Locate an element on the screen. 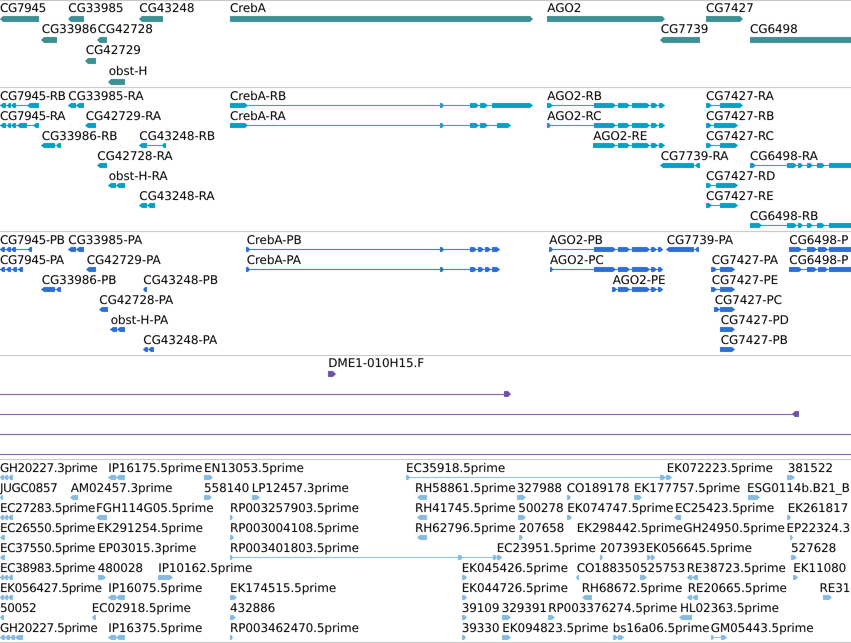 The width and height of the screenshot is (851, 643). feature-label: CG7945-RB is located at coordinates (33, 96).